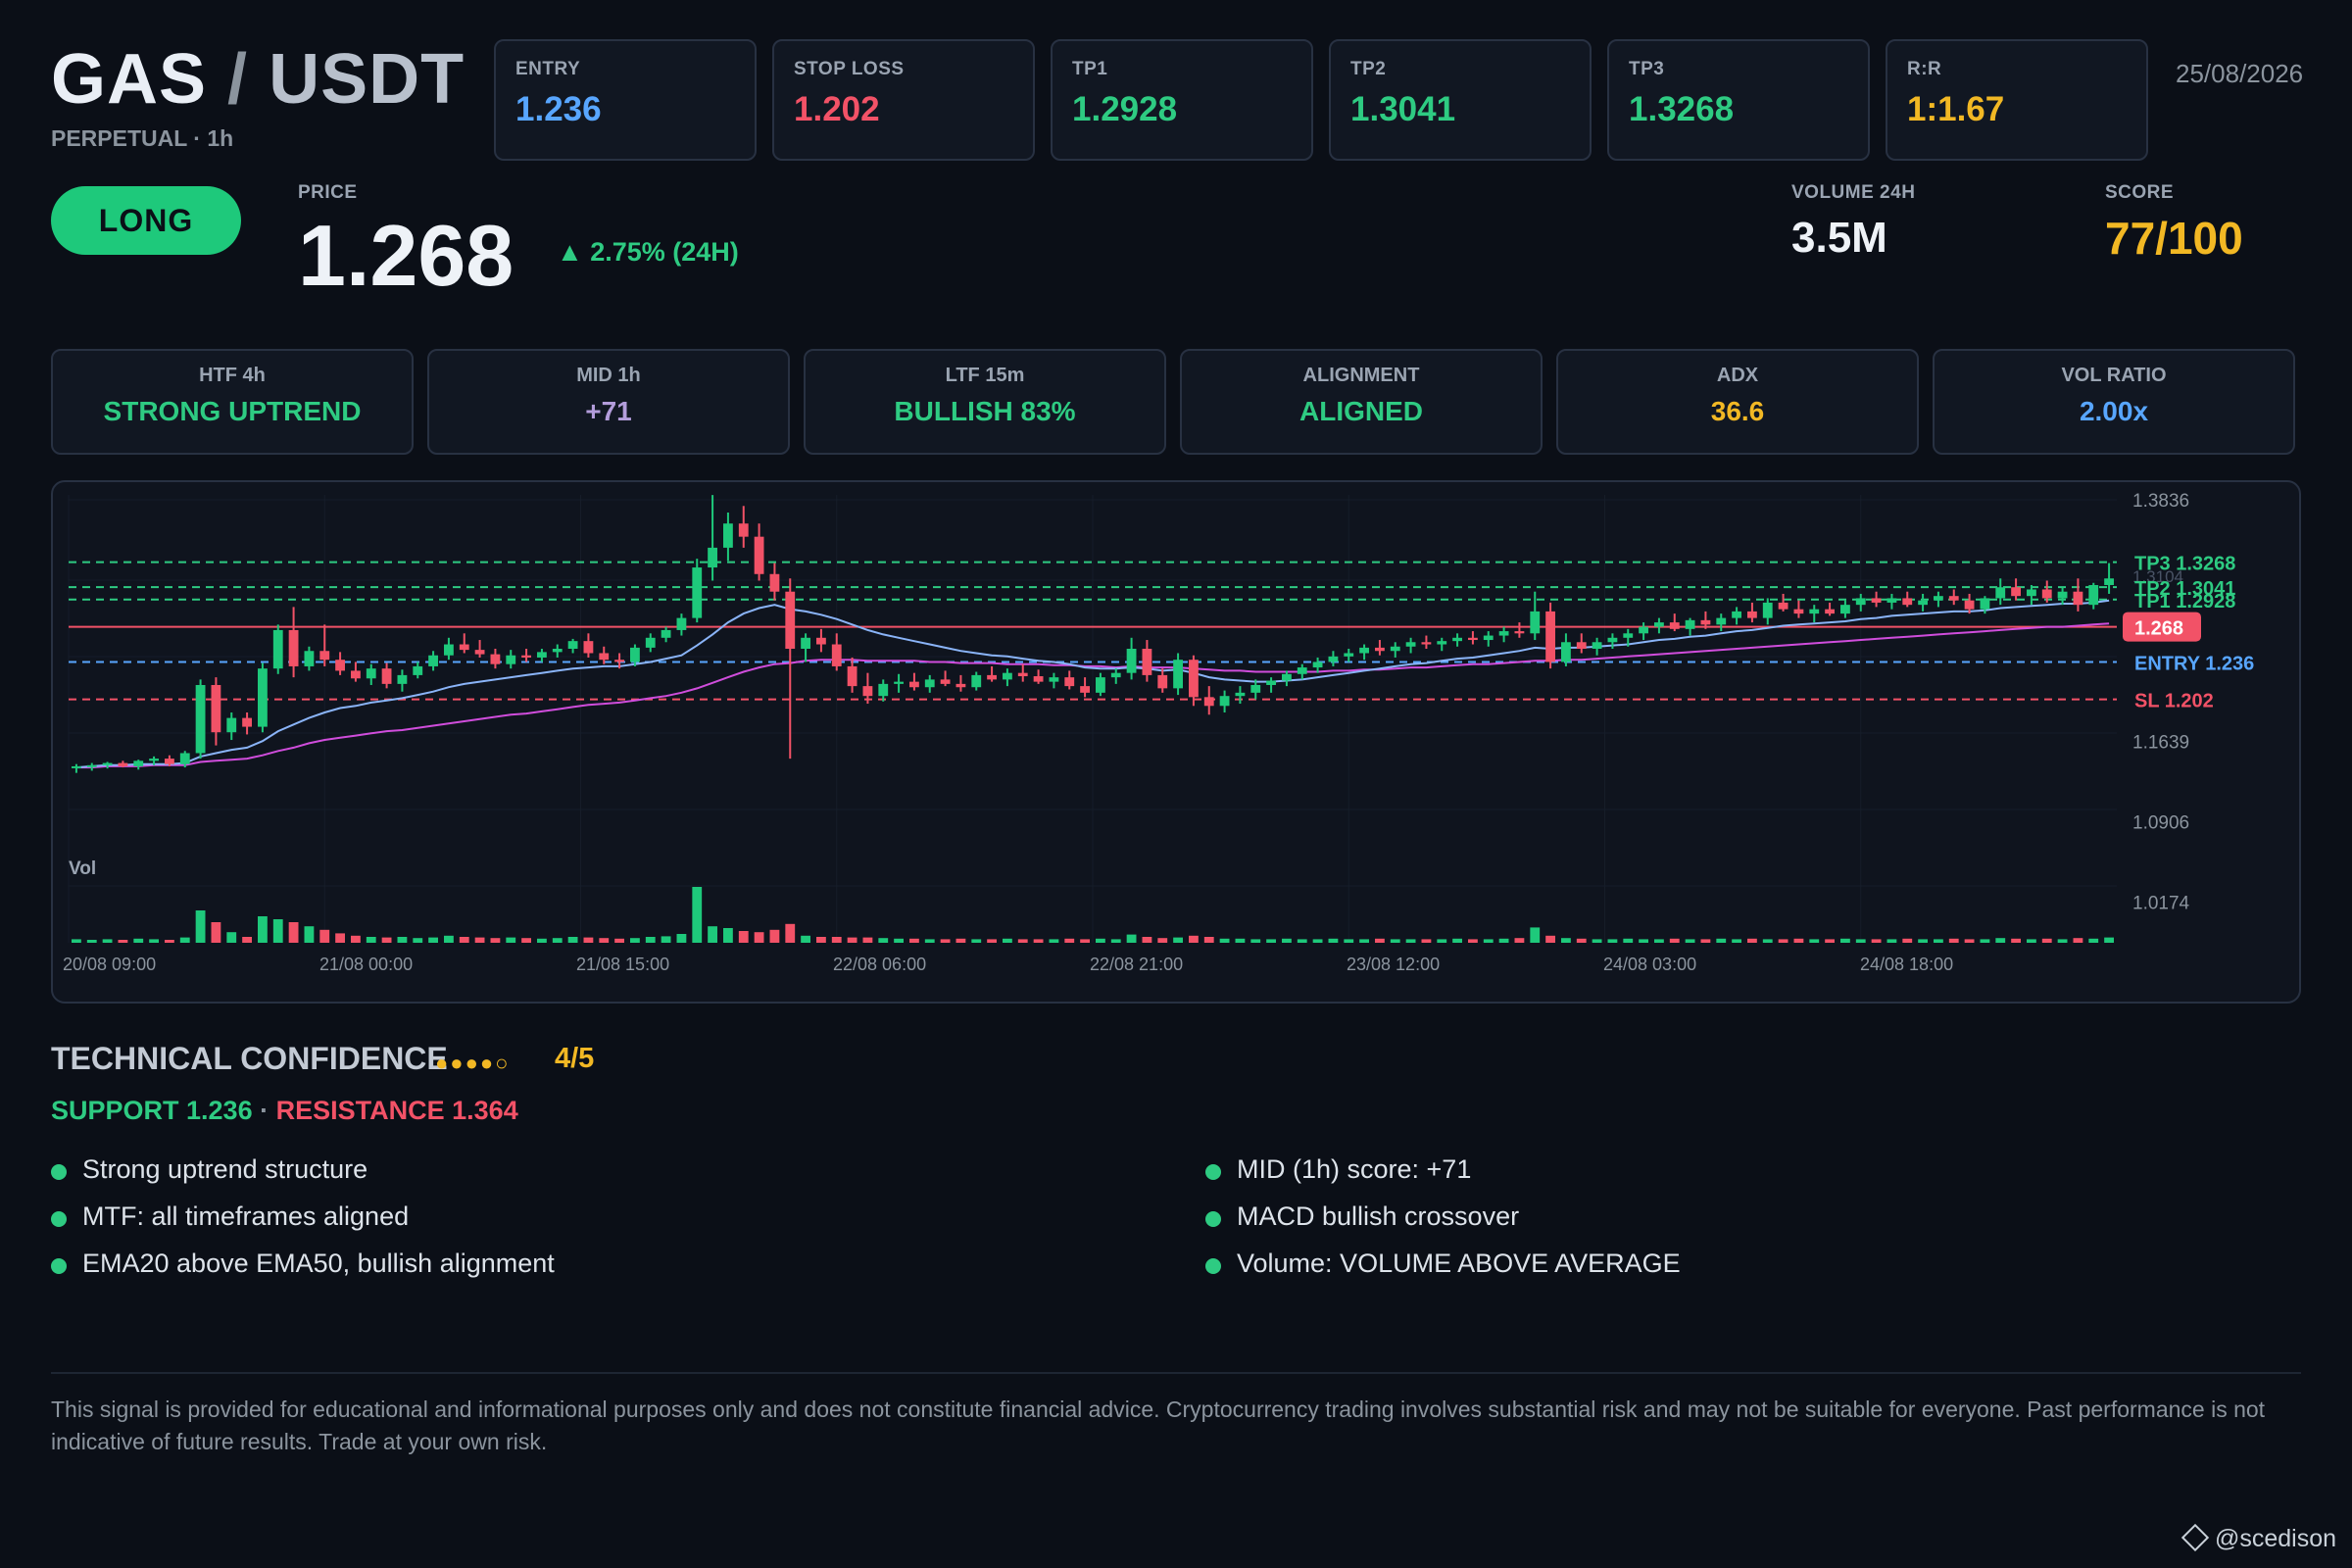 This screenshot has width=2352, height=1568. I want to click on x-tick-label: 24/08 03:00, so click(1649, 964).